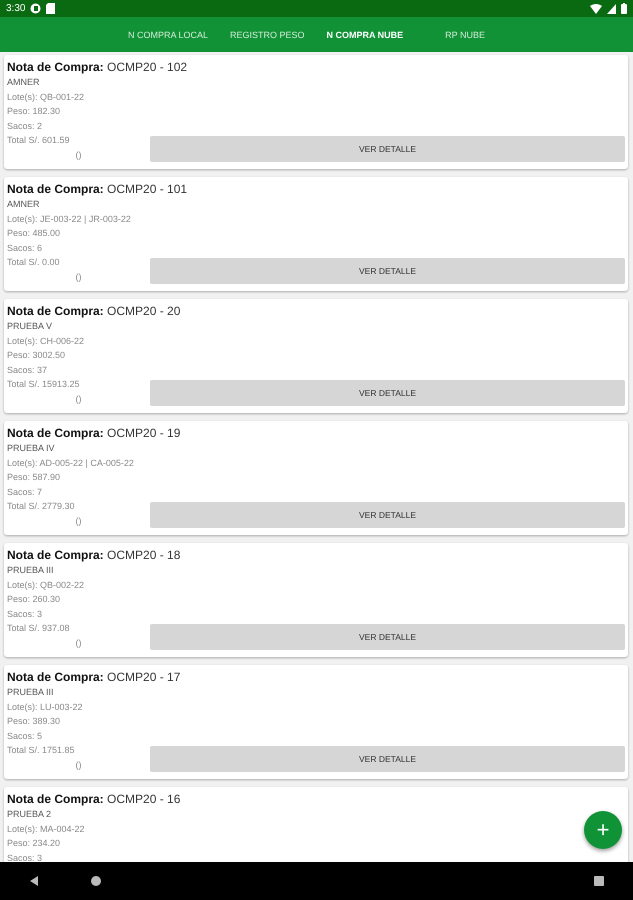 This screenshot has height=900, width=633. What do you see at coordinates (365, 35) in the screenshot?
I see `tab: N COMPRA NUBE` at bounding box center [365, 35].